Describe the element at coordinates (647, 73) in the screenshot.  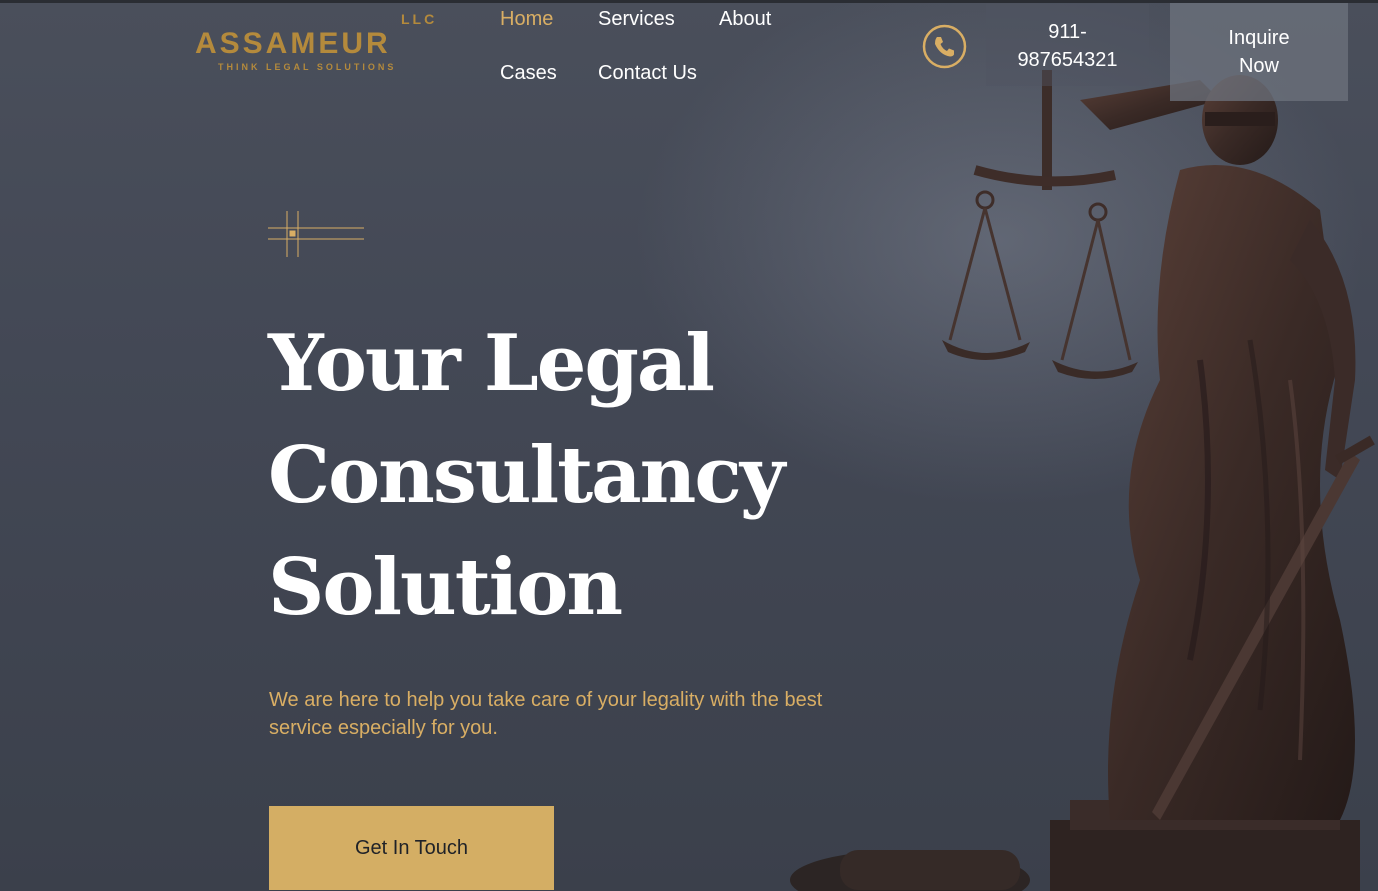
I see `nav-item-contact-us: Contact Us` at that location.